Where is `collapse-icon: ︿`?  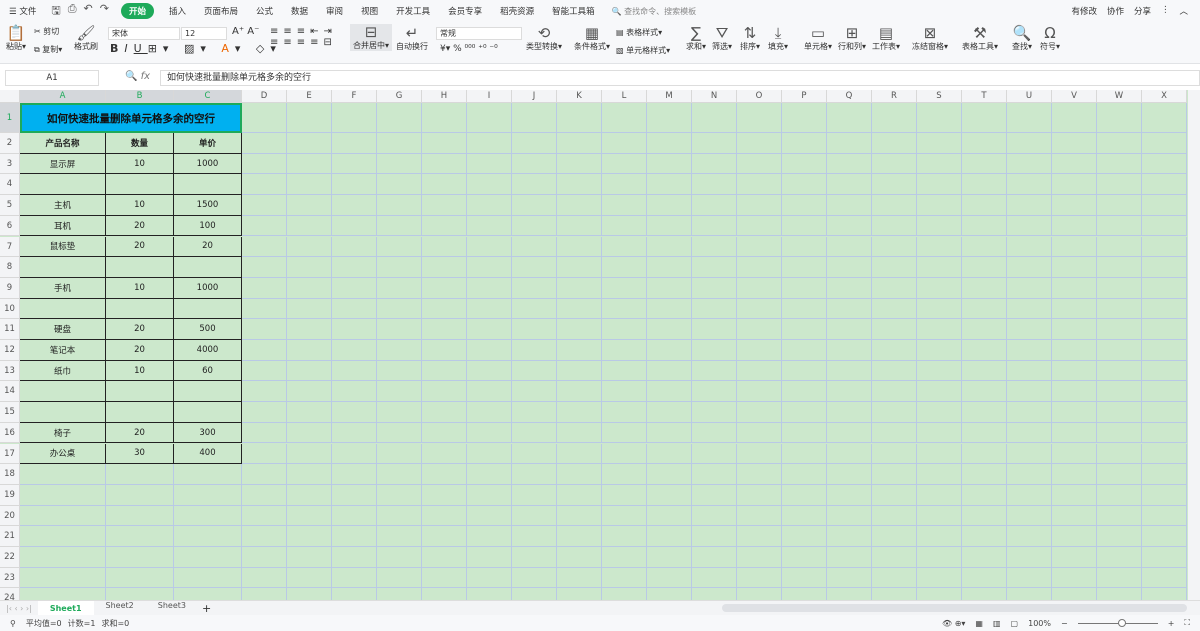
collapse-icon: ︿ is located at coordinates (1183, 11).